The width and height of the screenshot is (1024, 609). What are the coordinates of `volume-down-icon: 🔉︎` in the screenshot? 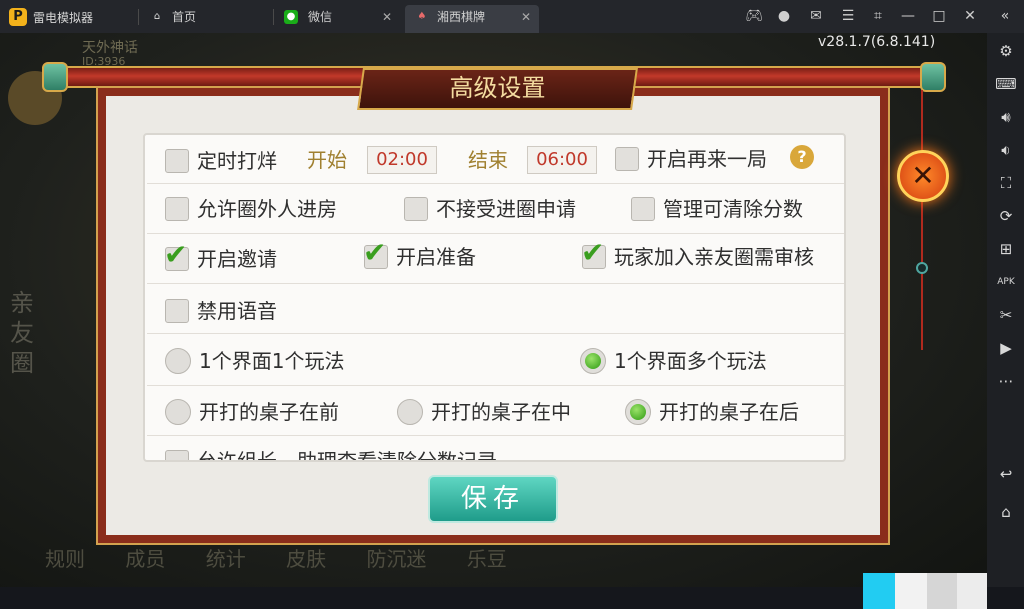 It's located at (1006, 150).